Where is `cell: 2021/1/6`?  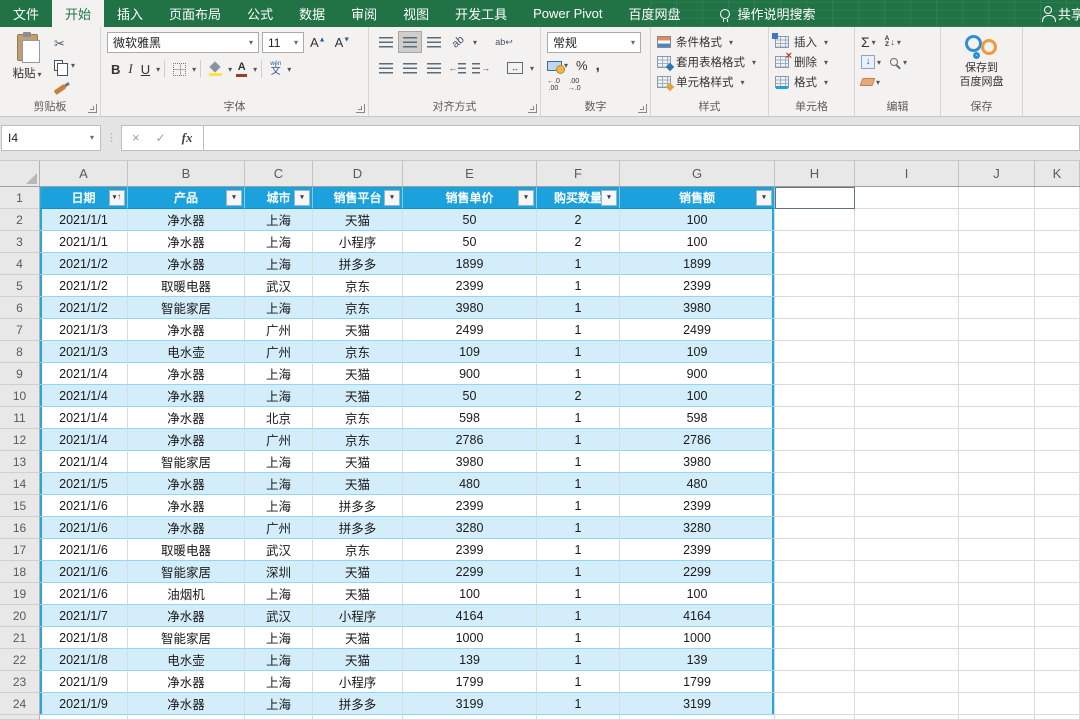
cell: 2021/1/6 is located at coordinates (84, 550).